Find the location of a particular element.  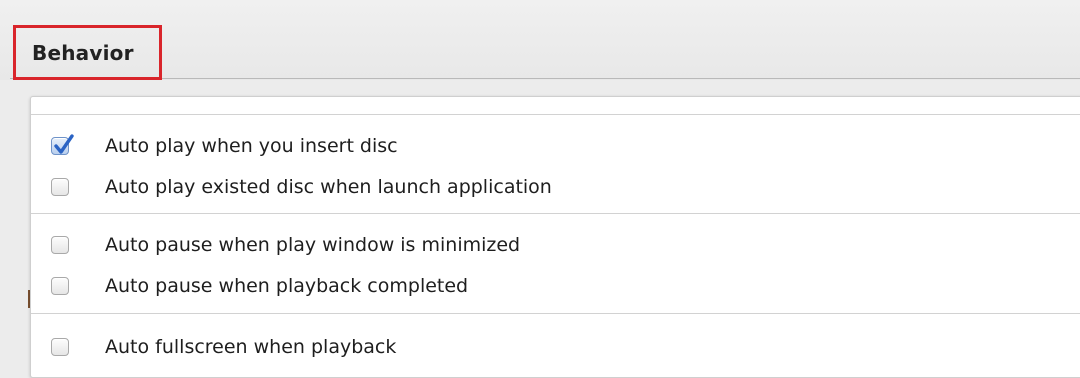

option-auto-fullscreen: Auto fullscreen when playback is located at coordinates (223, 347).